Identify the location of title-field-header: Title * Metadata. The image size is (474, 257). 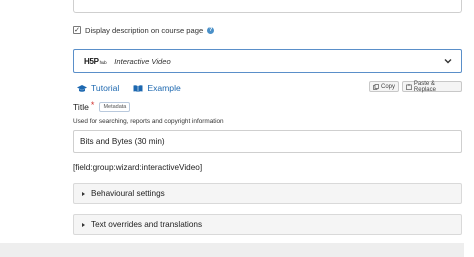
(102, 106).